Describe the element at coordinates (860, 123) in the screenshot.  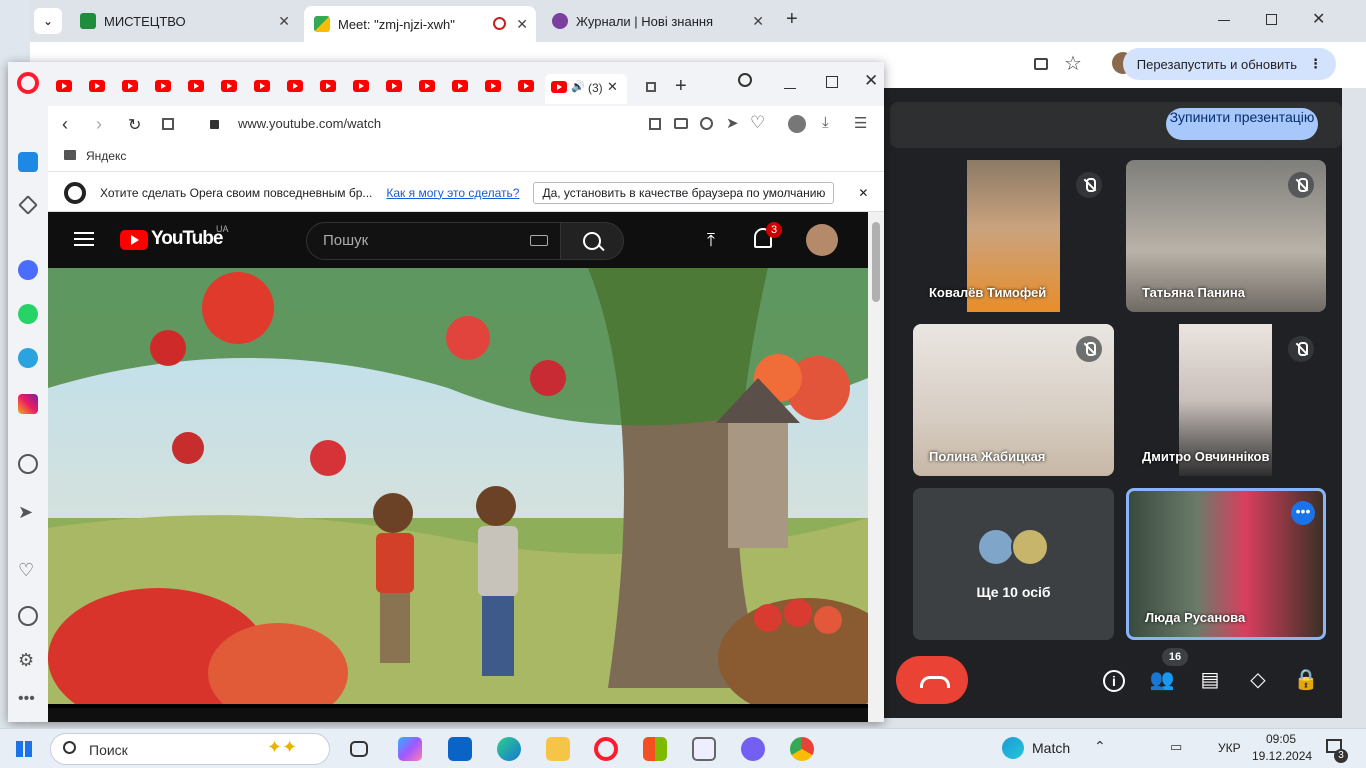
I see `easy-setup-icon: ☰` at that location.